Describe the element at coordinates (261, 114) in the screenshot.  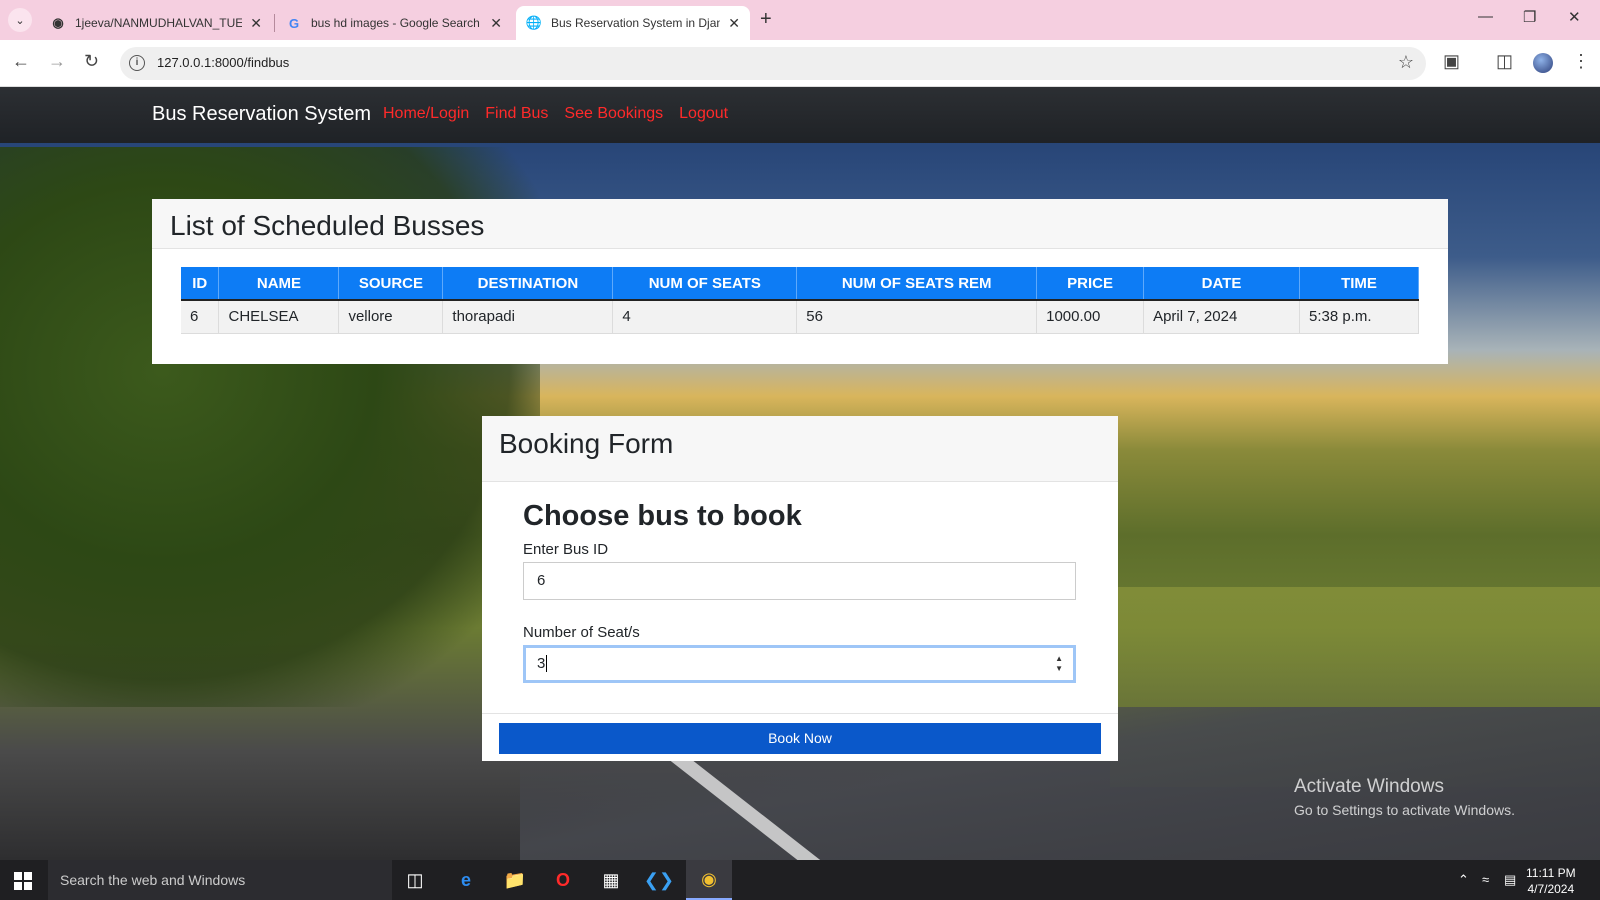
I see `navbar-brand: Bus Reservation System` at that location.